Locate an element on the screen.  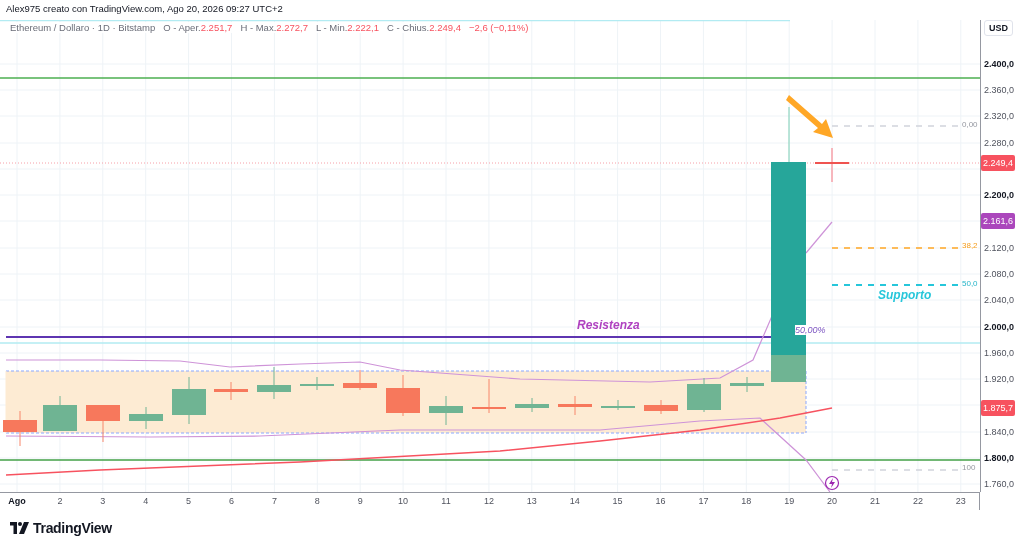
price-tick-label: 2.280,0 is located at coordinates (999, 143).